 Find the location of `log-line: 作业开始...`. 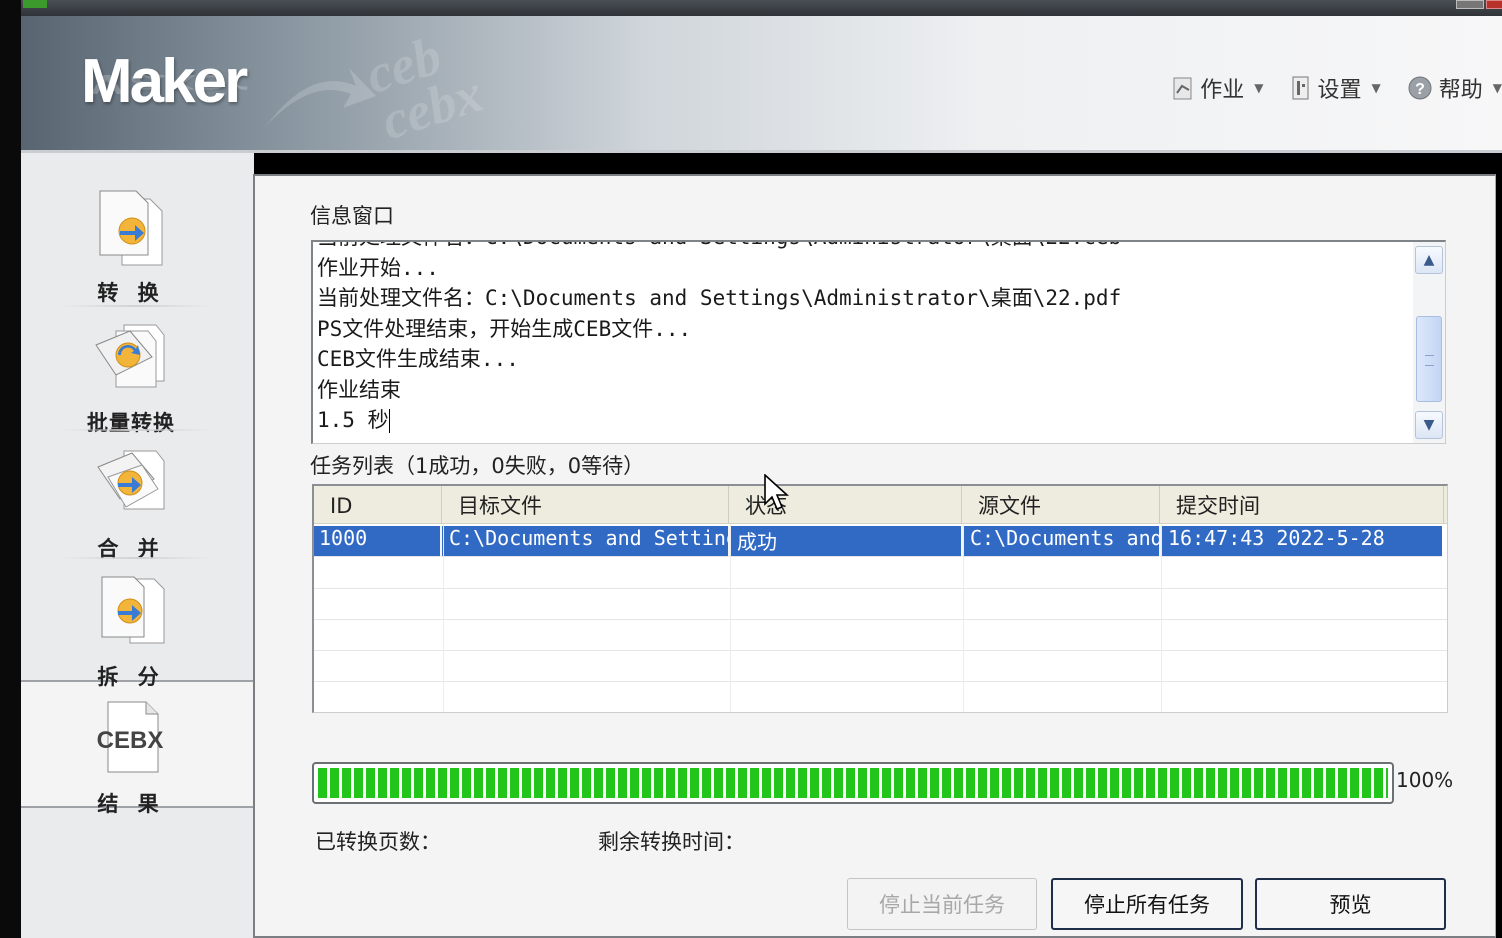

log-line: 作业开始... is located at coordinates (378, 267).